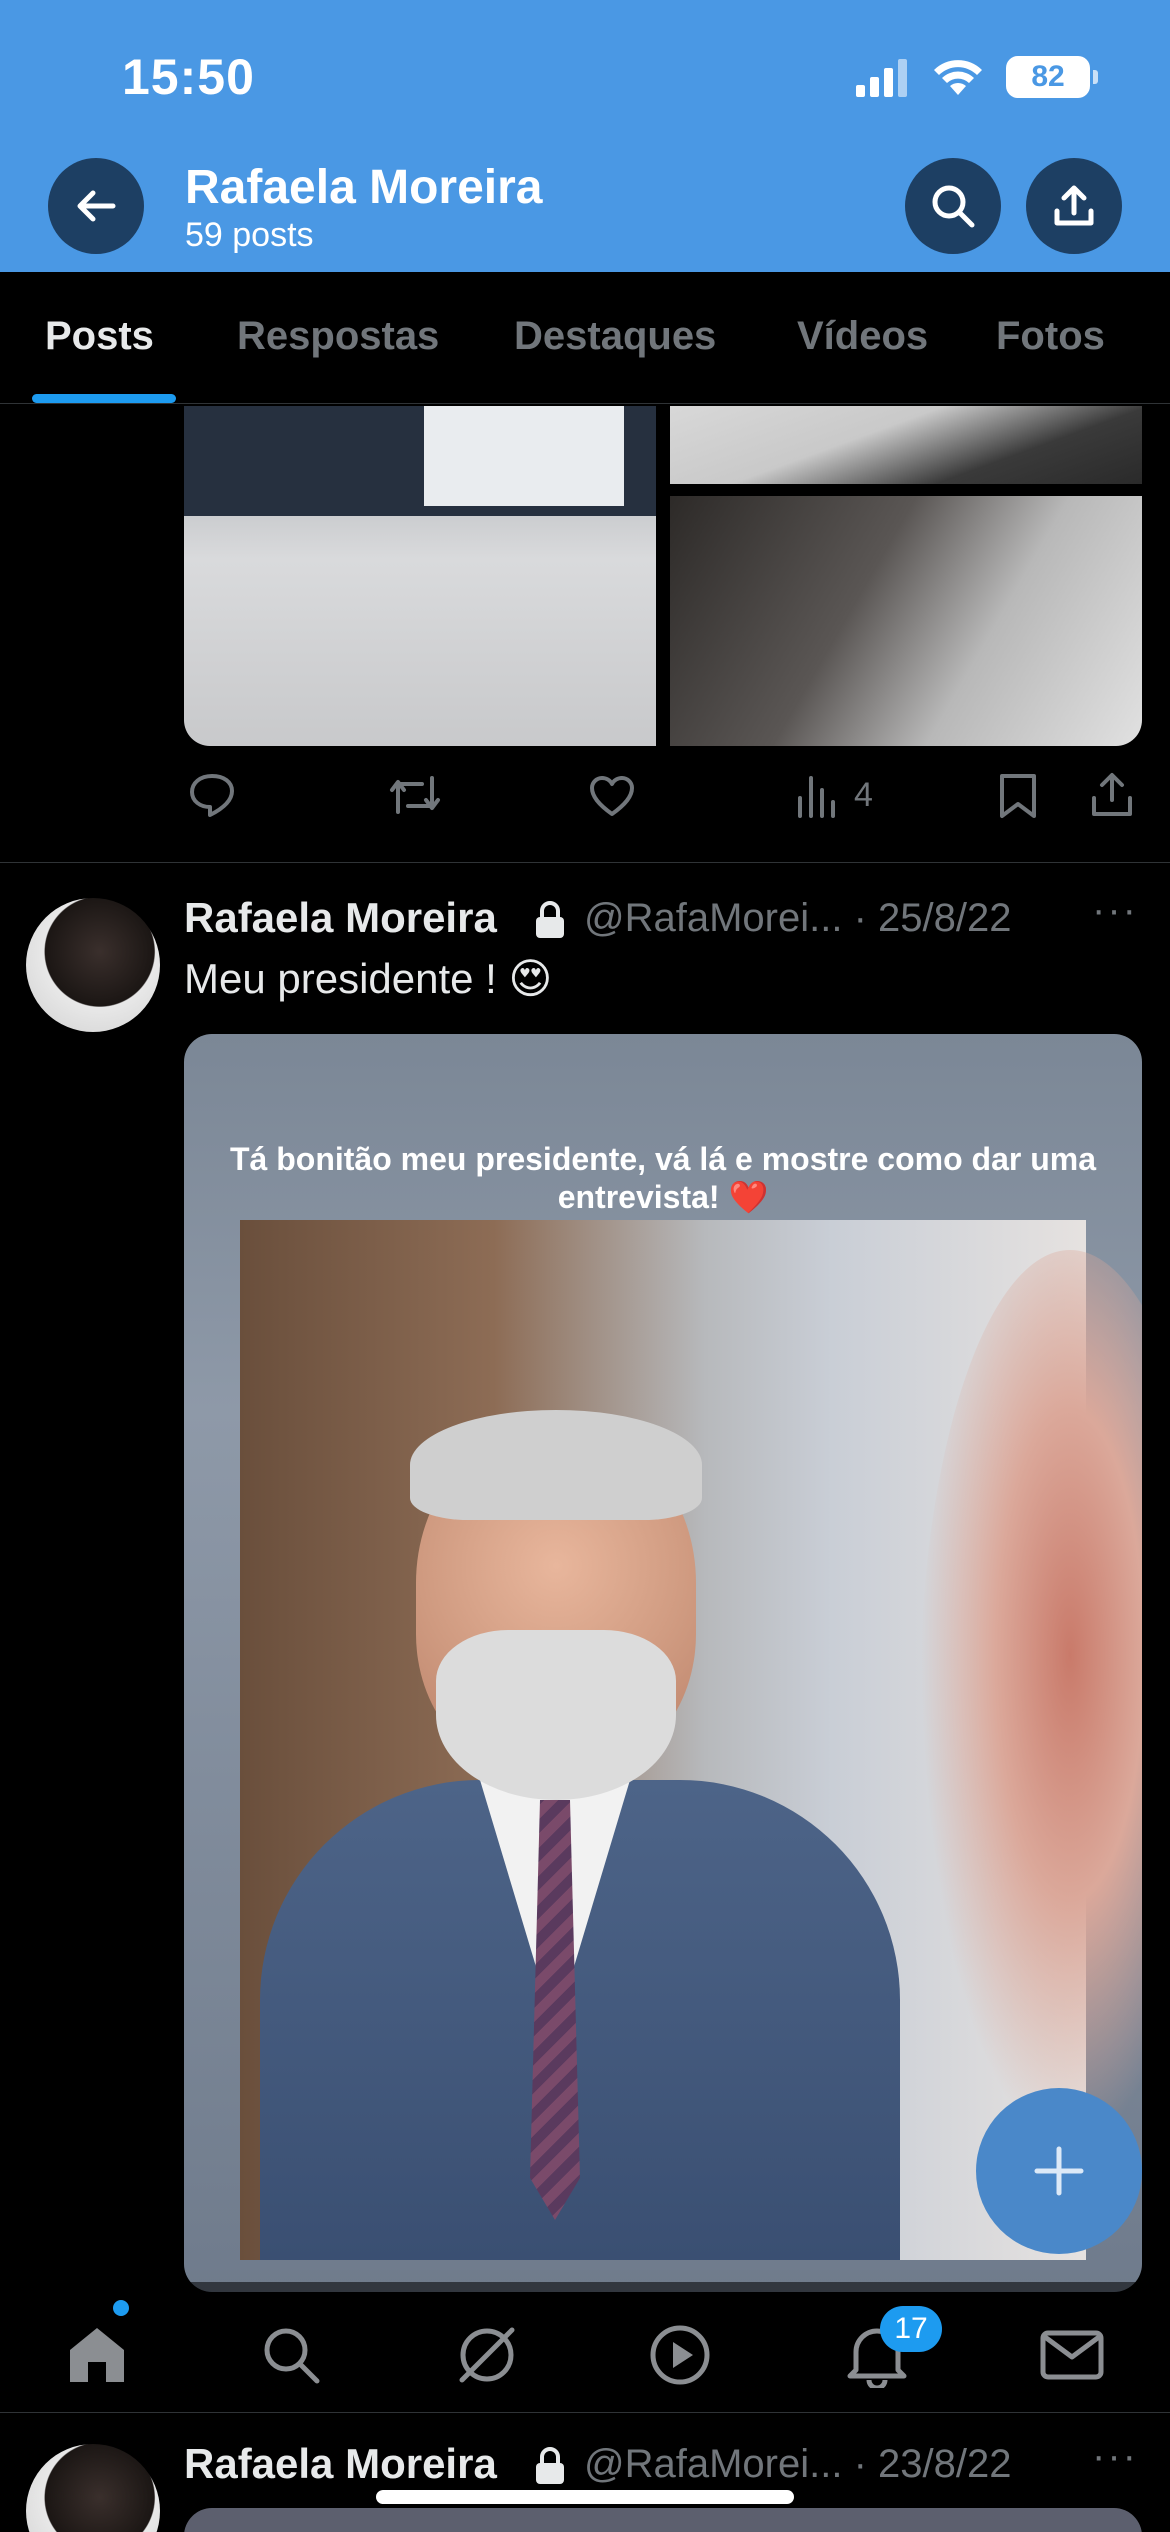 The width and height of the screenshot is (1170, 2532). I want to click on share-post-button, so click(1112, 794).